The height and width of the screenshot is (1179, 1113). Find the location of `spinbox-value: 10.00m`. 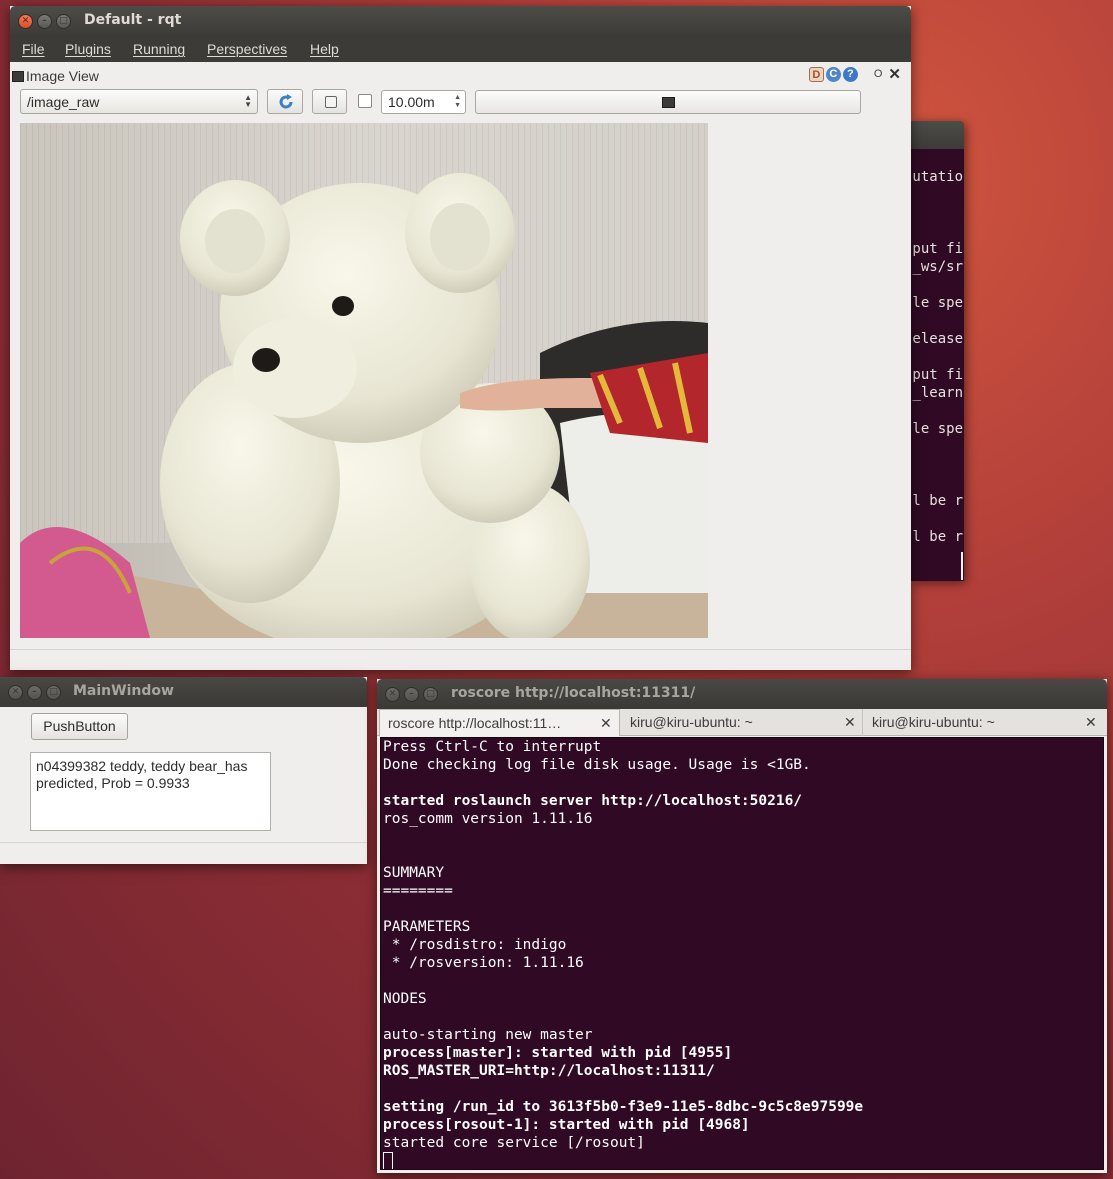

spinbox-value: 10.00m is located at coordinates (411, 102).